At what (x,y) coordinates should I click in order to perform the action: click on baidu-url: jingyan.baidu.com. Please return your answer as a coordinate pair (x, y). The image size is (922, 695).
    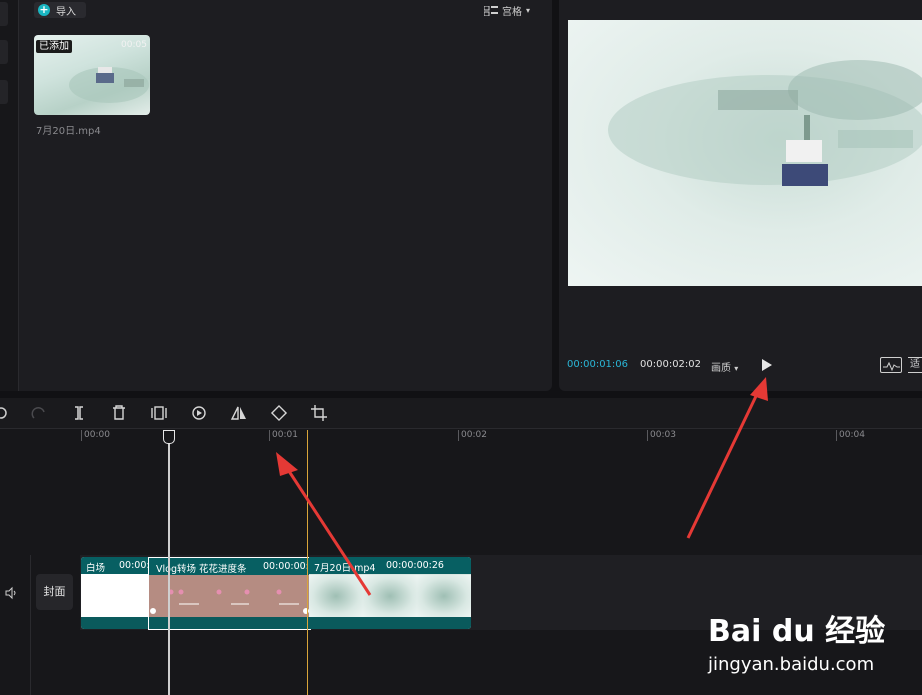
    Looking at the image, I should click on (791, 664).